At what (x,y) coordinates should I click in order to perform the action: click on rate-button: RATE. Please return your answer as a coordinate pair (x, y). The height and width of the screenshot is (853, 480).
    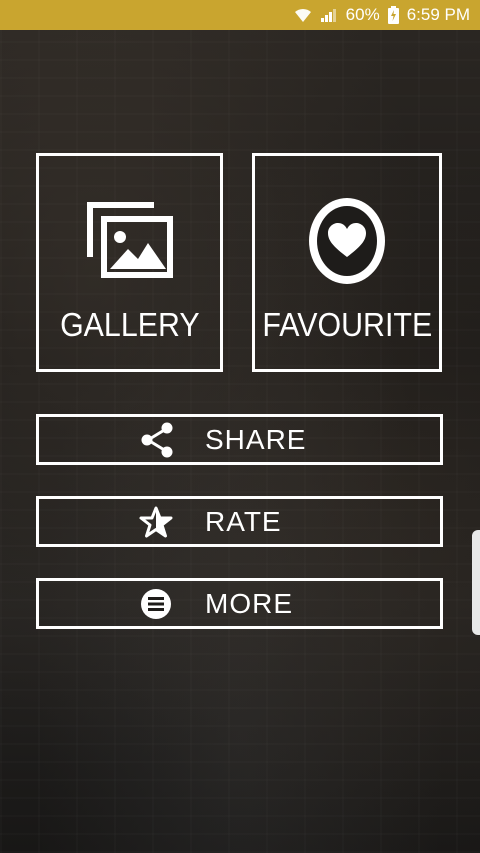
    Looking at the image, I should click on (239, 521).